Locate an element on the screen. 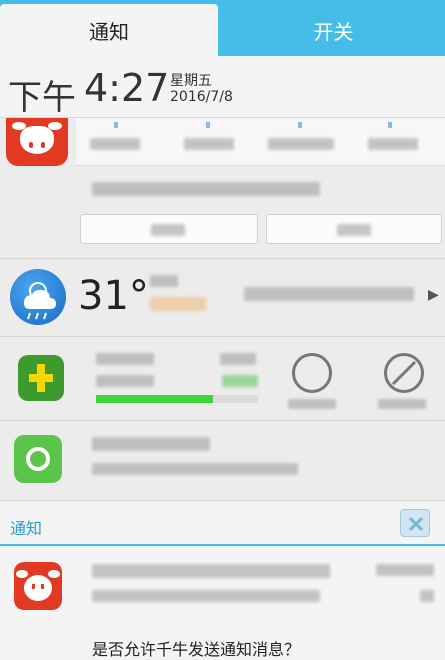 The height and width of the screenshot is (660, 445). weather-desc is located at coordinates (164, 281).